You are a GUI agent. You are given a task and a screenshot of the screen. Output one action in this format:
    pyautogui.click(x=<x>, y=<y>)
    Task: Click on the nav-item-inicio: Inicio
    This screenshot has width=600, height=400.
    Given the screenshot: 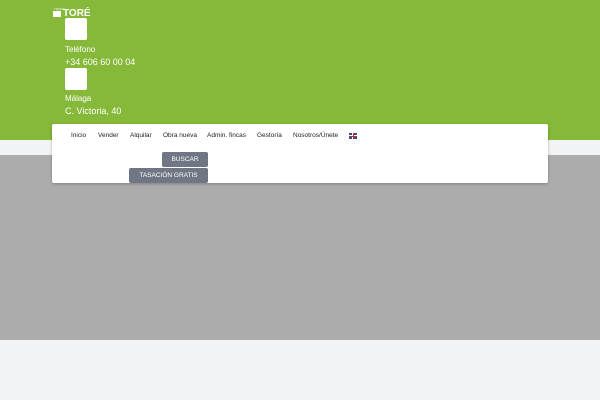 What is the action you would take?
    pyautogui.click(x=78, y=135)
    